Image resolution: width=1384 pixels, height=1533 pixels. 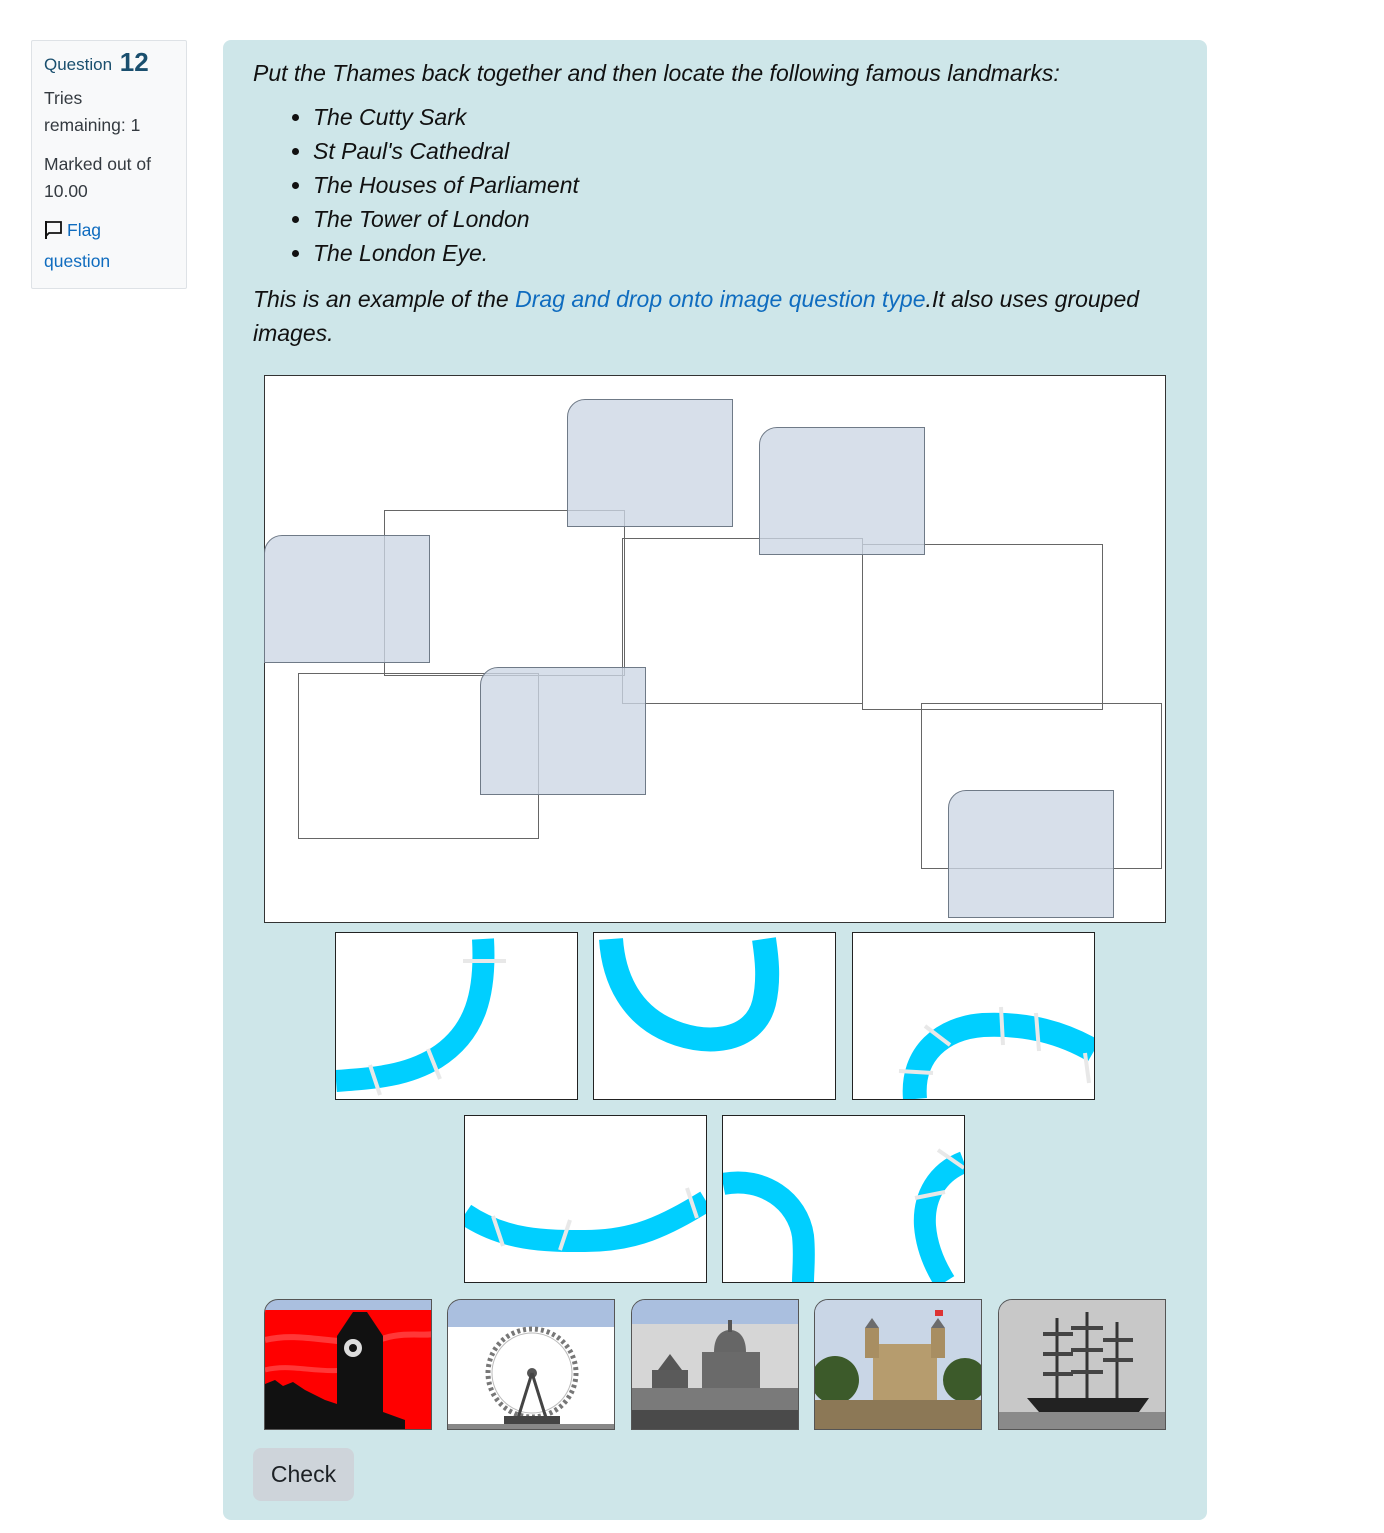 I want to click on question-label: Question, so click(x=78, y=64).